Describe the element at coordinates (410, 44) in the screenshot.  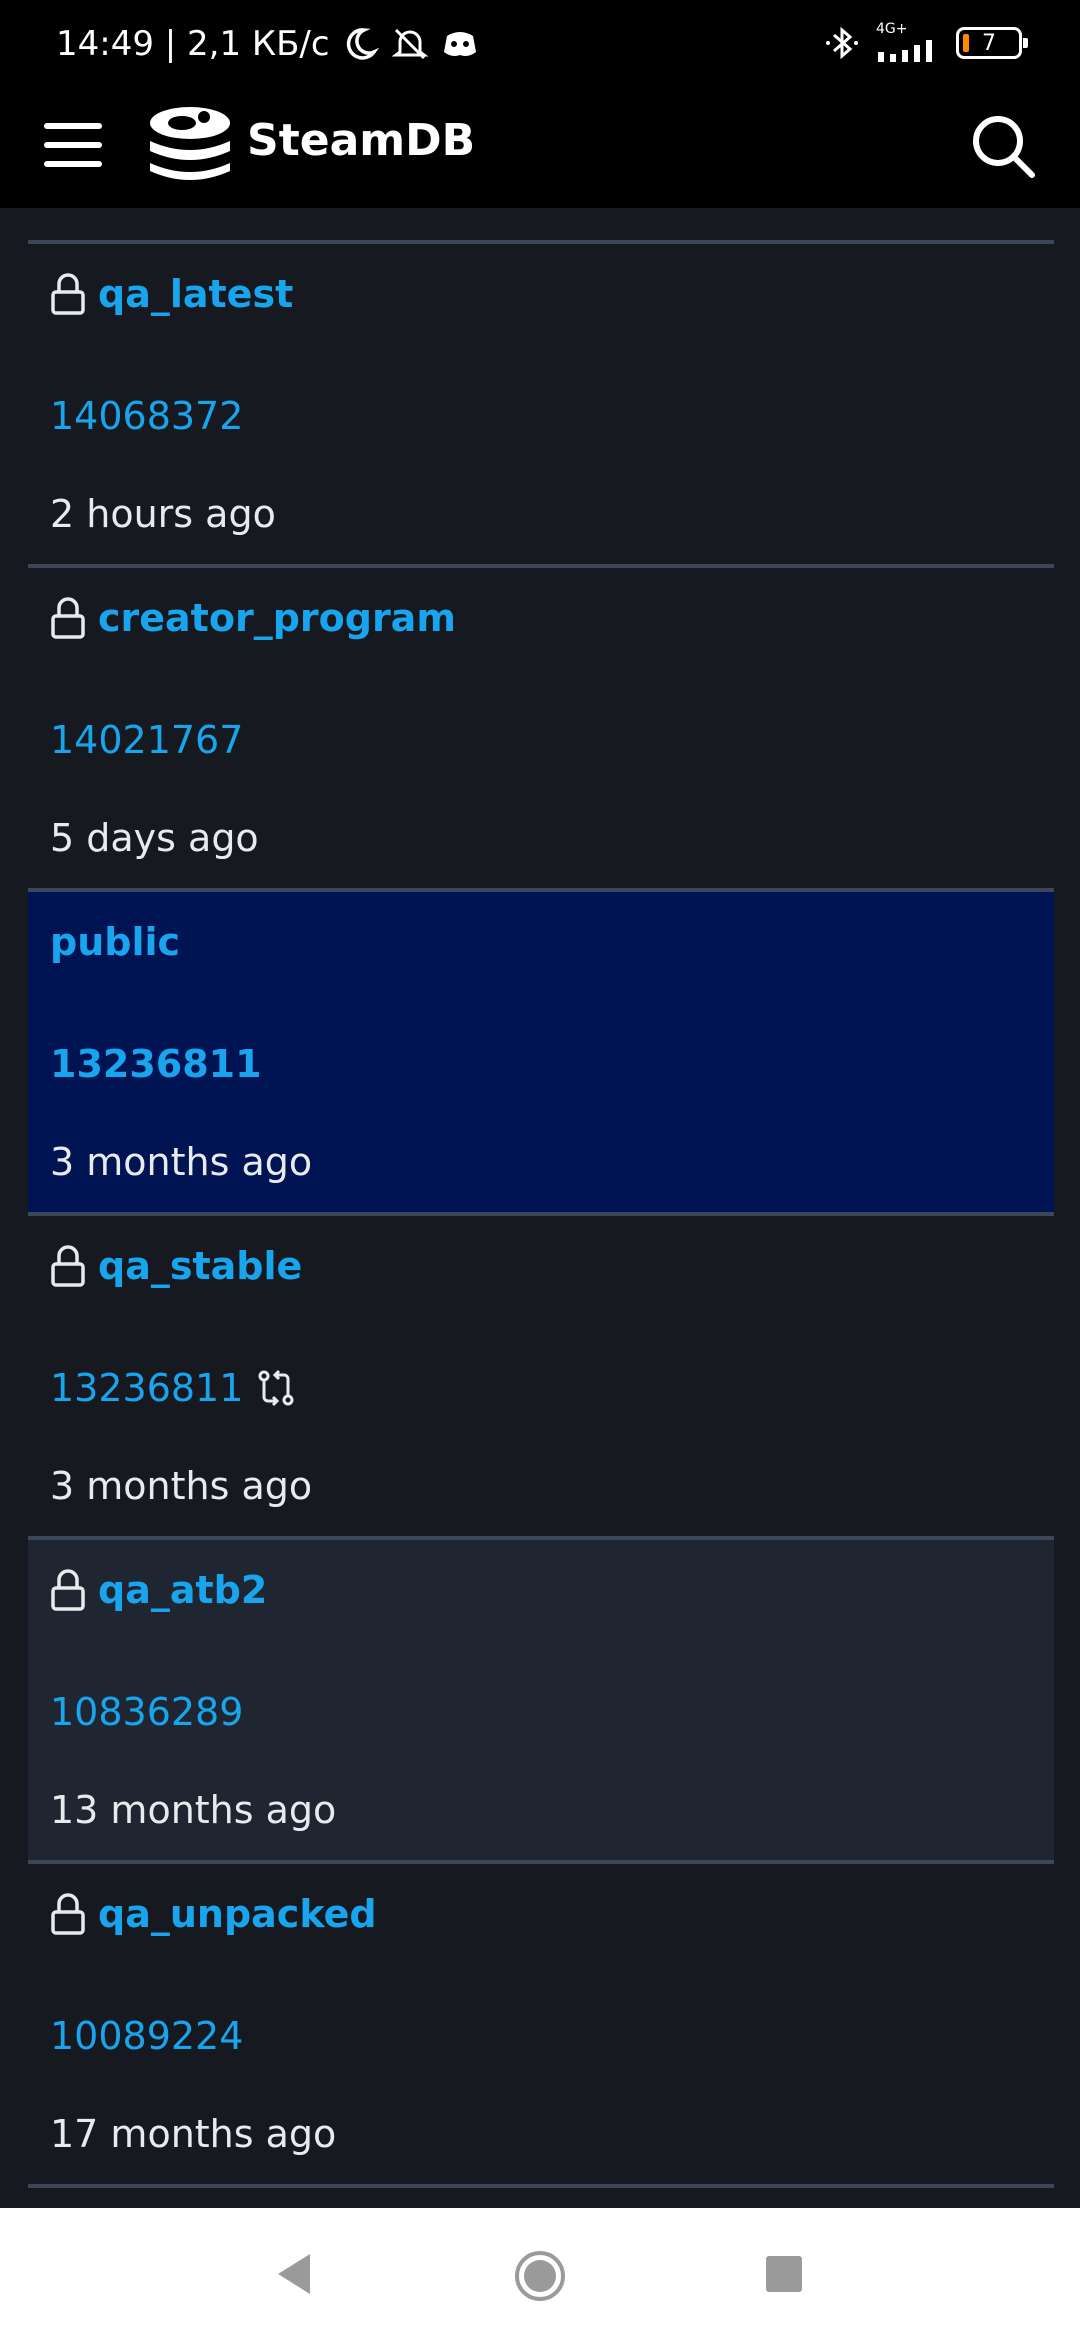
I see `bell-off-icon` at that location.